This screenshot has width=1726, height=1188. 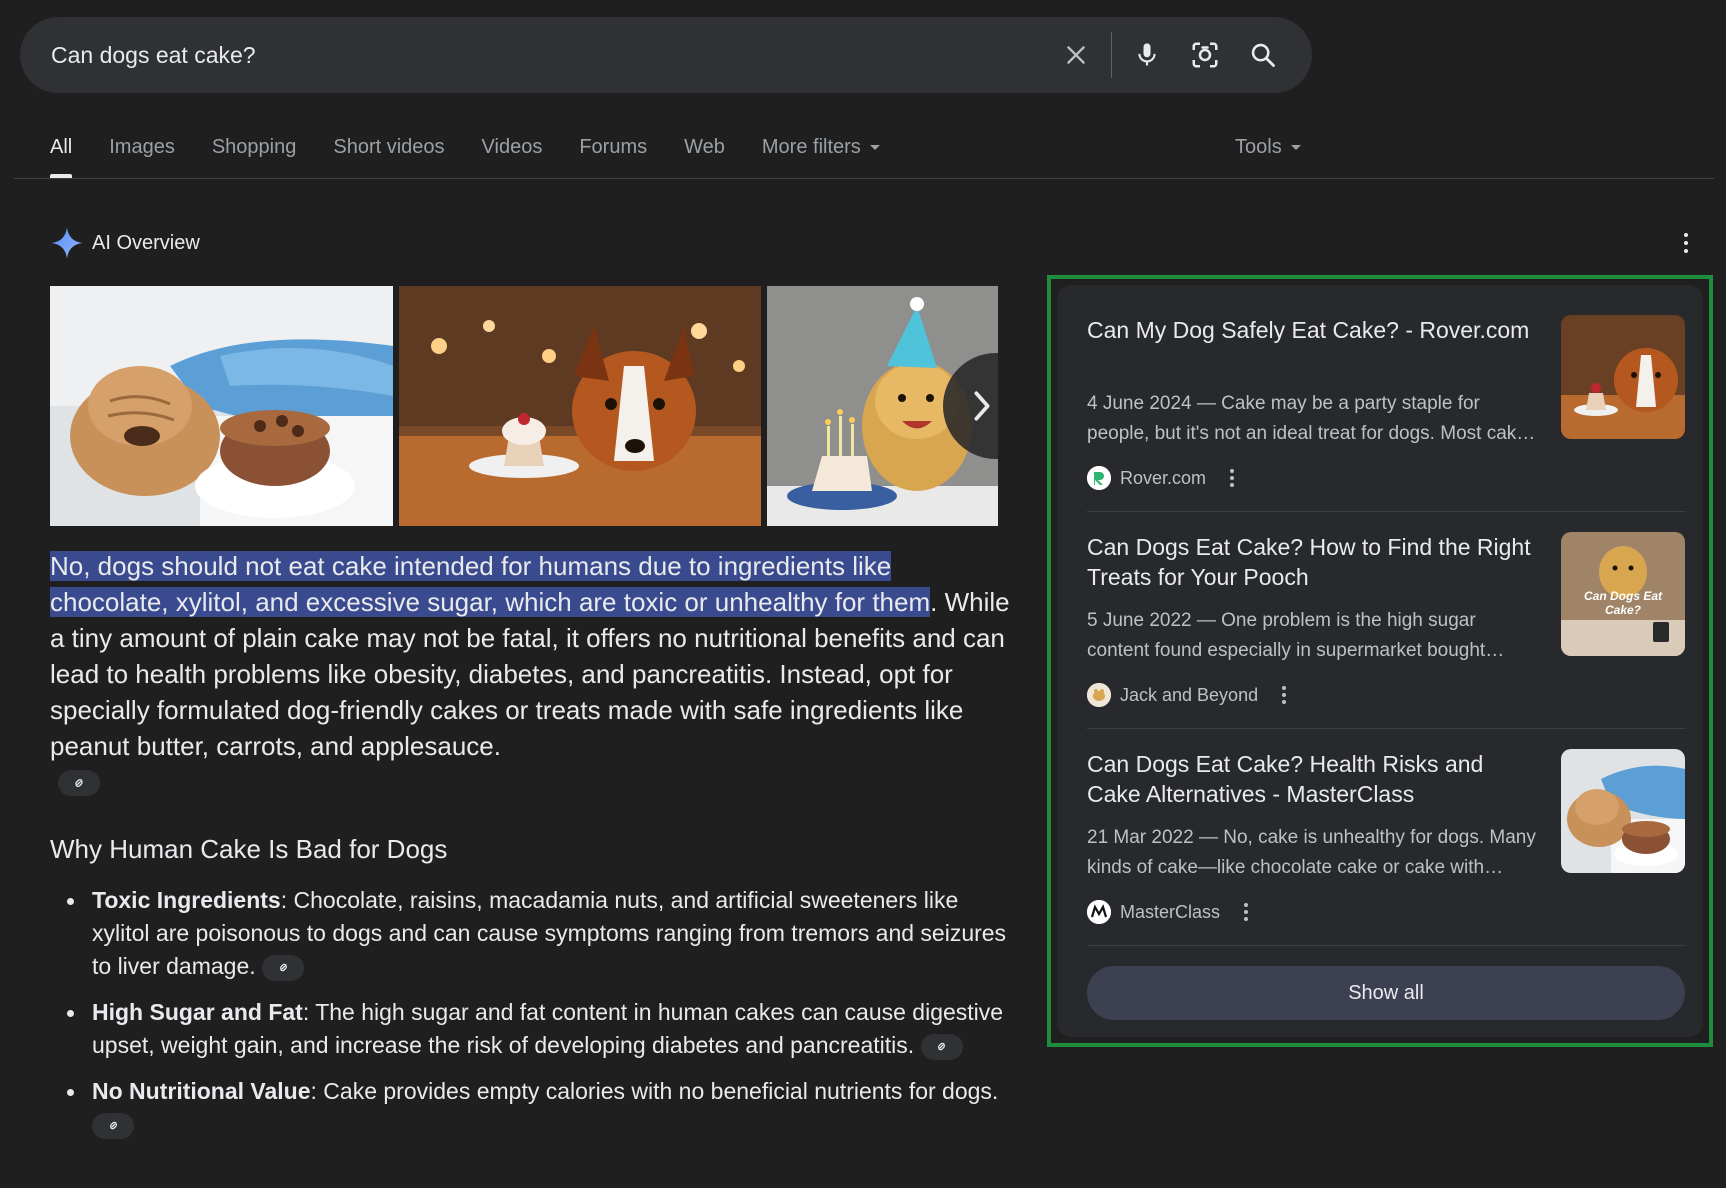 I want to click on search-bar, so click(x=666, y=55).